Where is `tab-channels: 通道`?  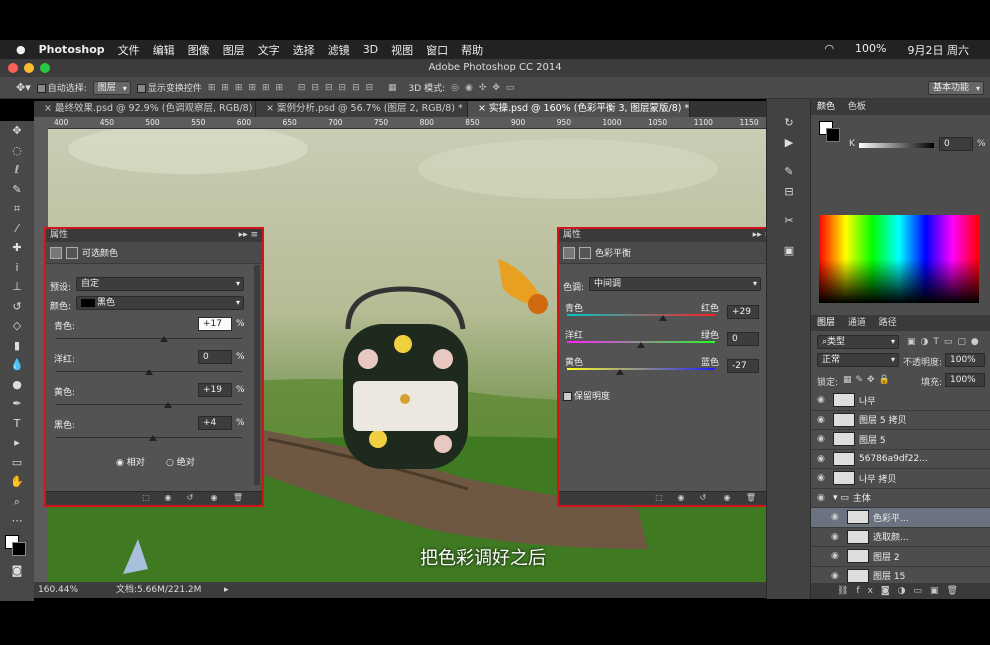
tab-channels: 通道 is located at coordinates (857, 323).